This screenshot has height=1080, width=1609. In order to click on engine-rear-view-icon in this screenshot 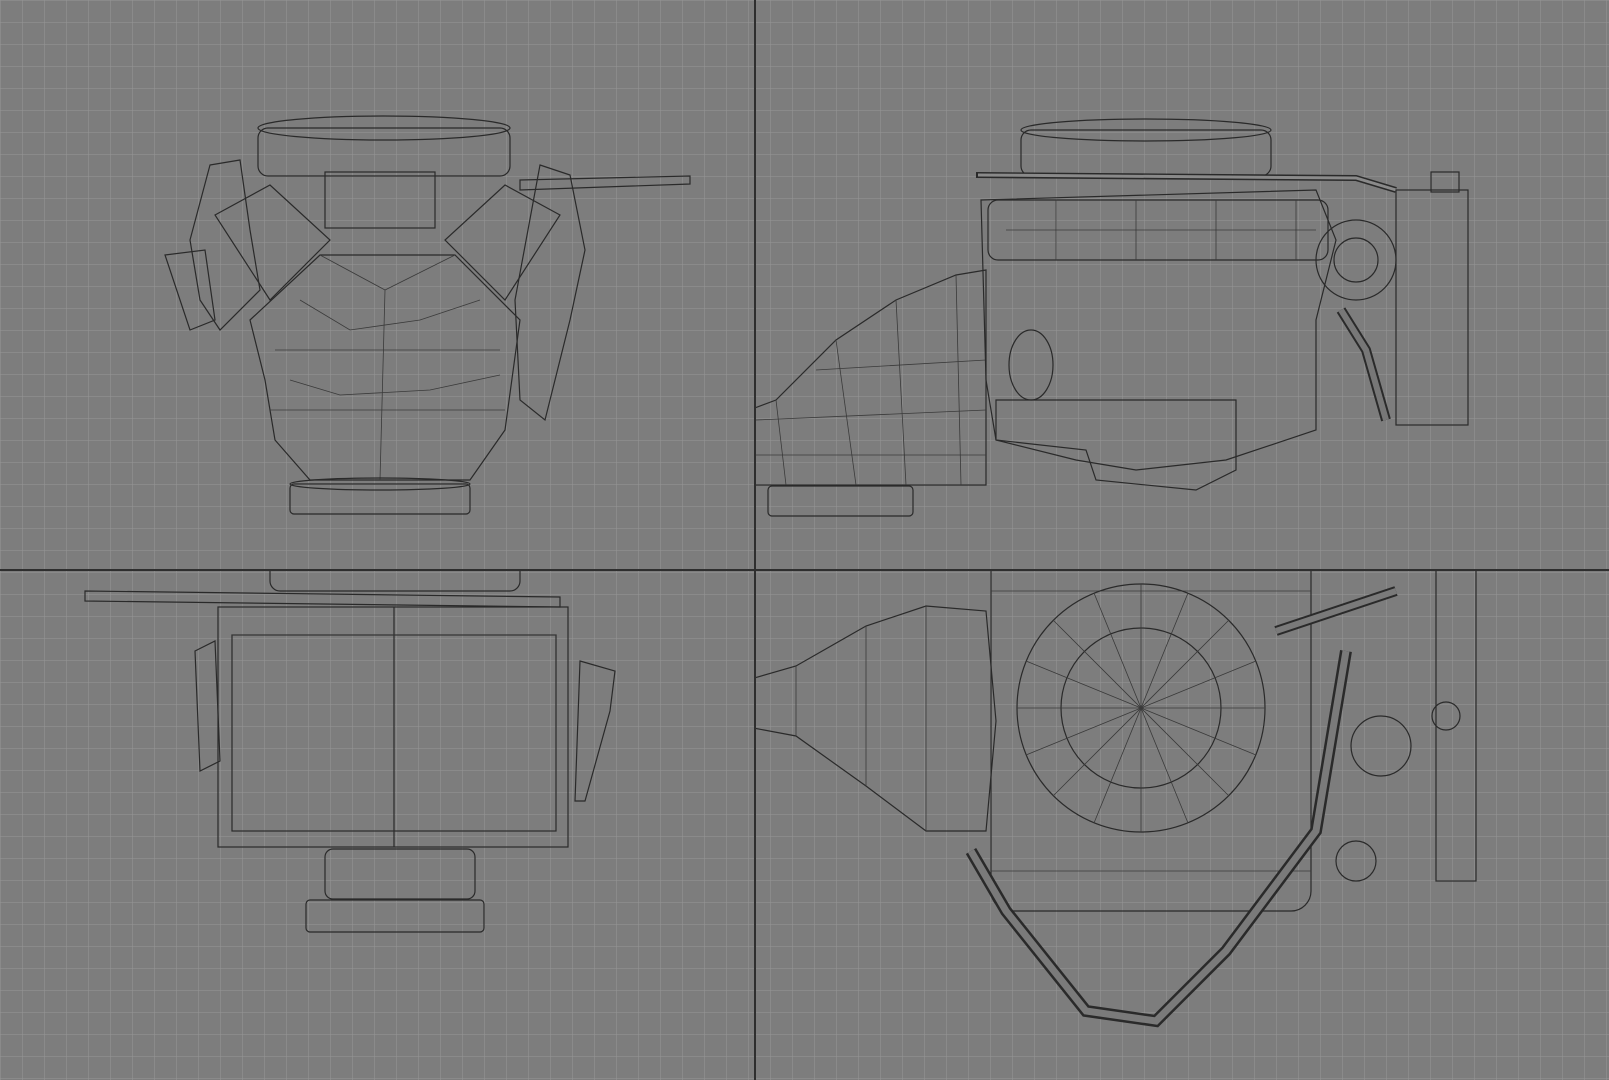, I will do `click(350, 752)`.